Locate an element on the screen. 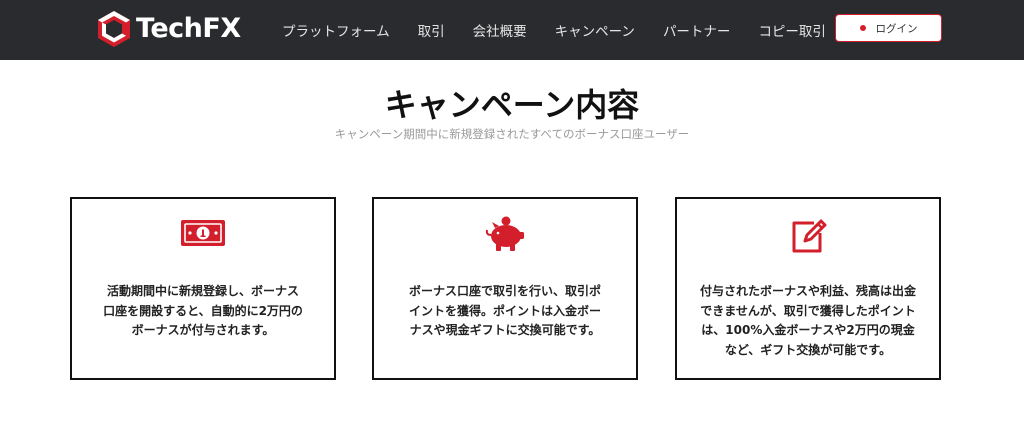  page-title: キャンペーン内容 is located at coordinates (512, 105).